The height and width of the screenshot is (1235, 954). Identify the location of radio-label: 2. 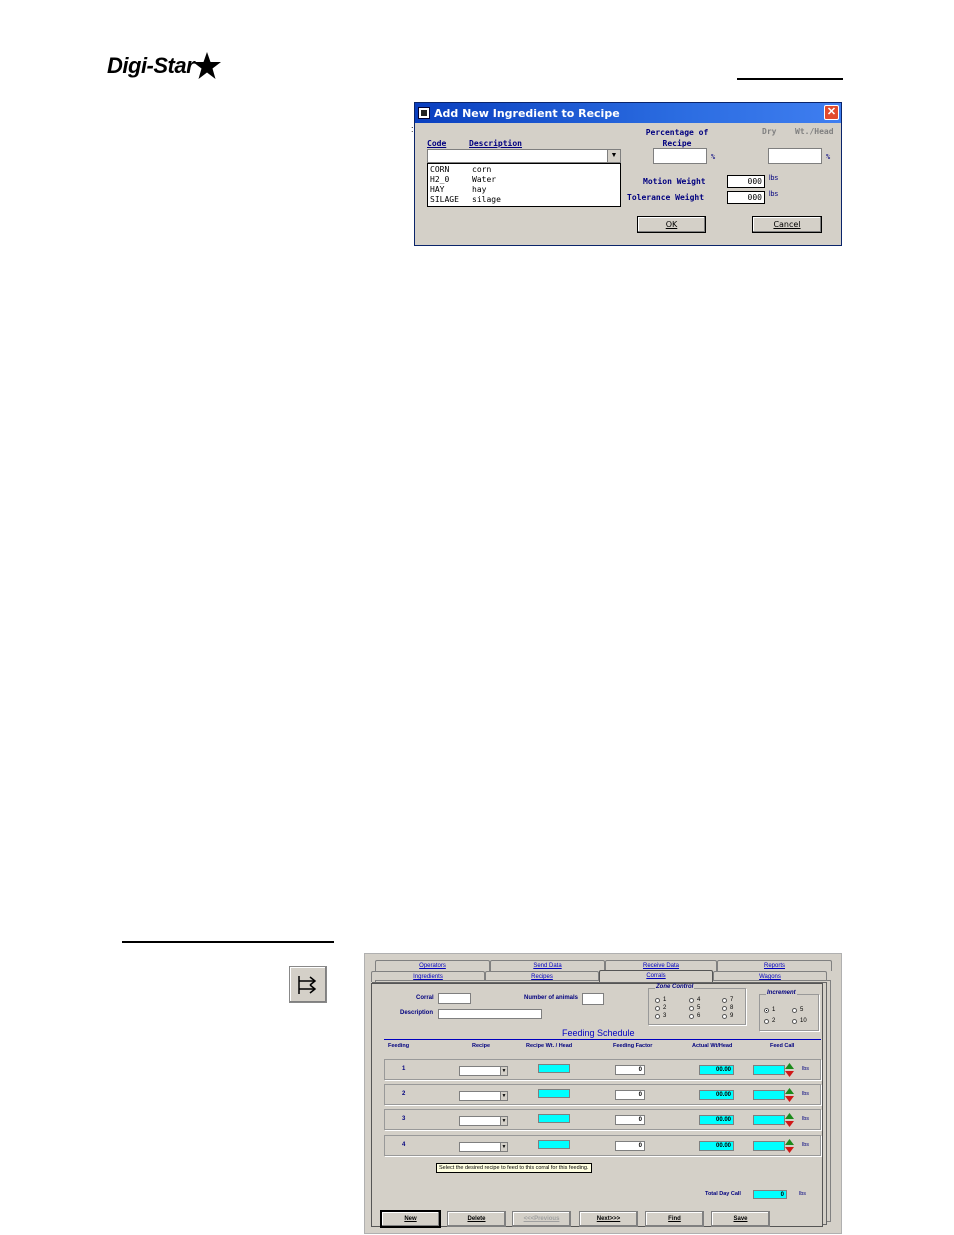
(665, 1008).